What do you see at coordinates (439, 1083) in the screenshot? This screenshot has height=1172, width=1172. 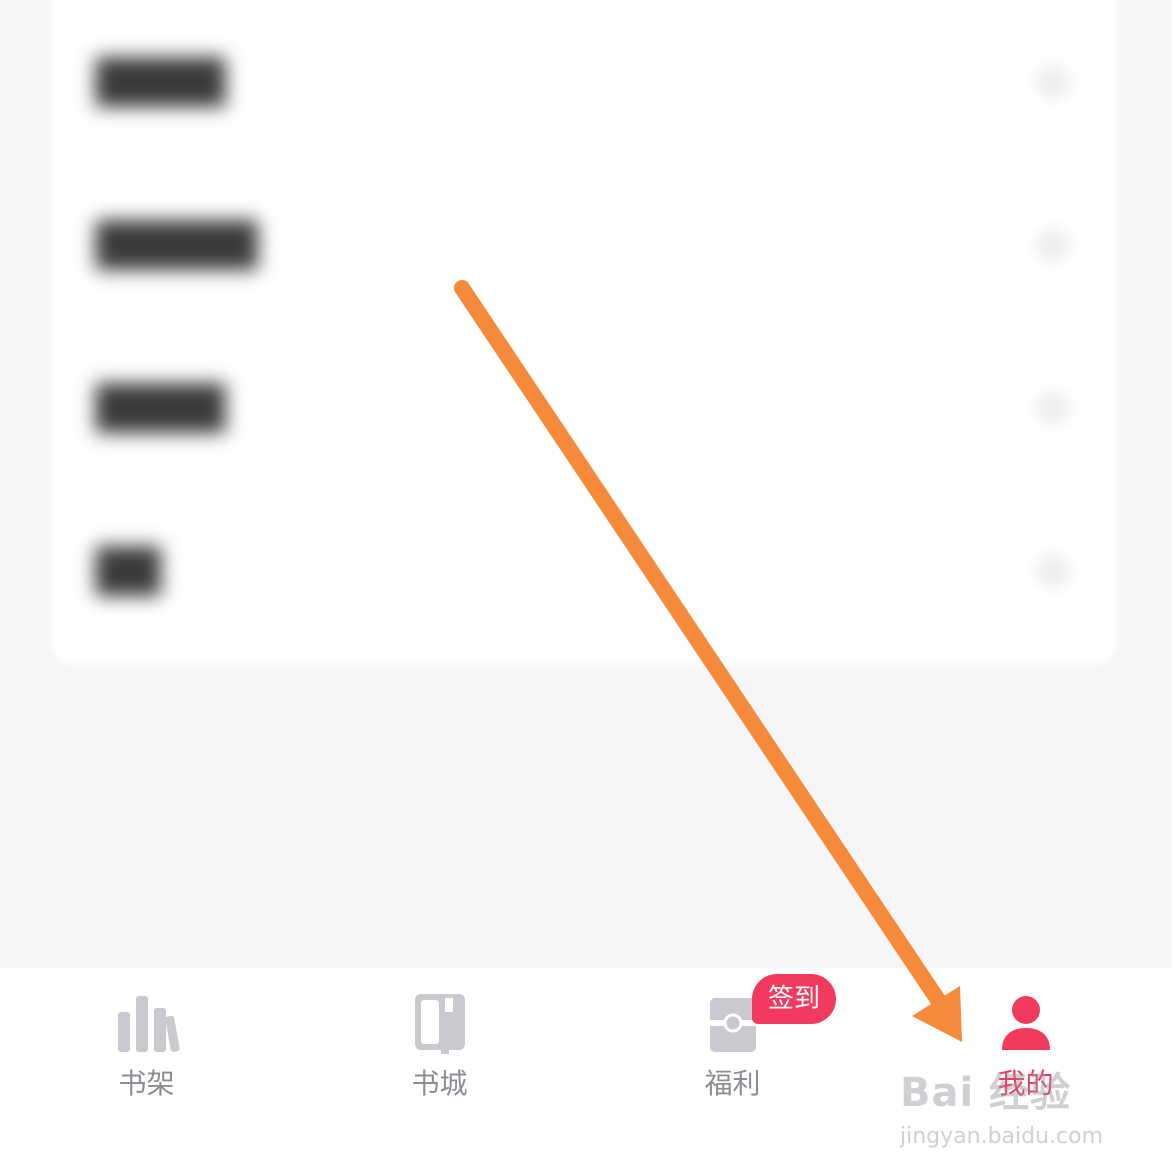 I see `tab-label: 书城` at bounding box center [439, 1083].